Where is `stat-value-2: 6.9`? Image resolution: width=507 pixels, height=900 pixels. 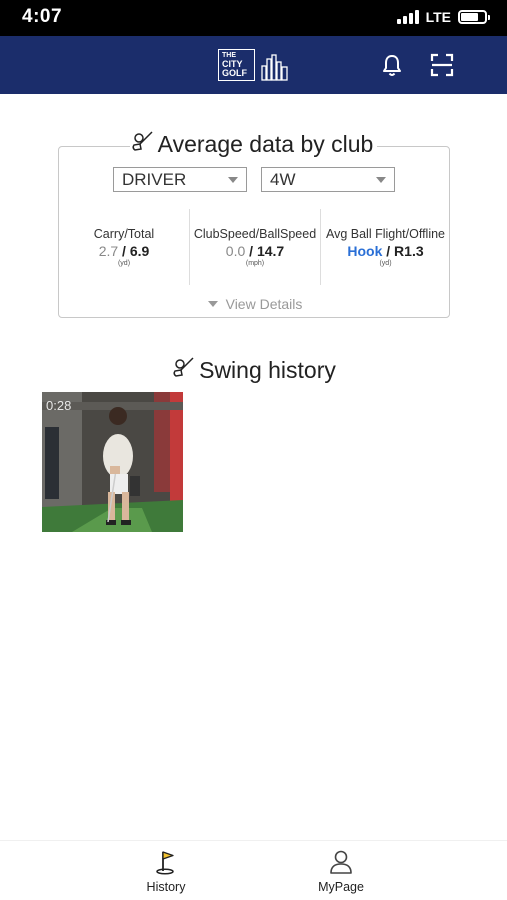
stat-value-2: 6.9 is located at coordinates (139, 251).